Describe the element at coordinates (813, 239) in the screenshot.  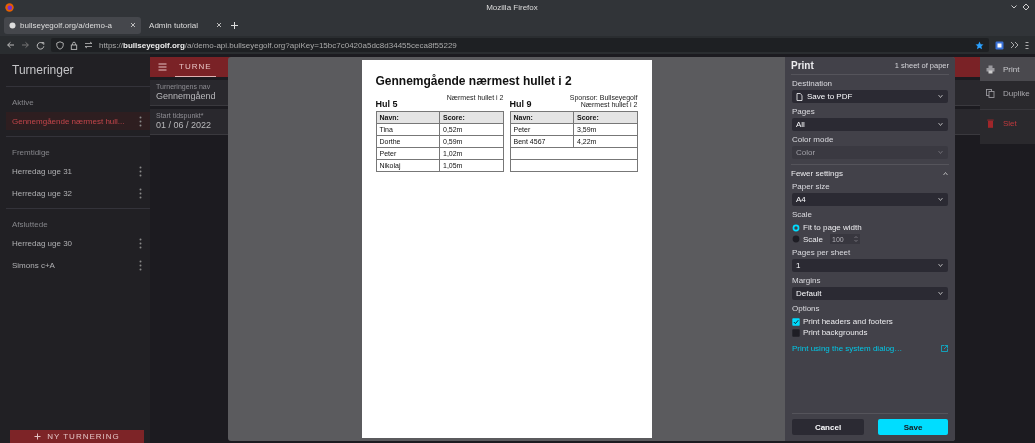
I see `option-label: Scale` at that location.